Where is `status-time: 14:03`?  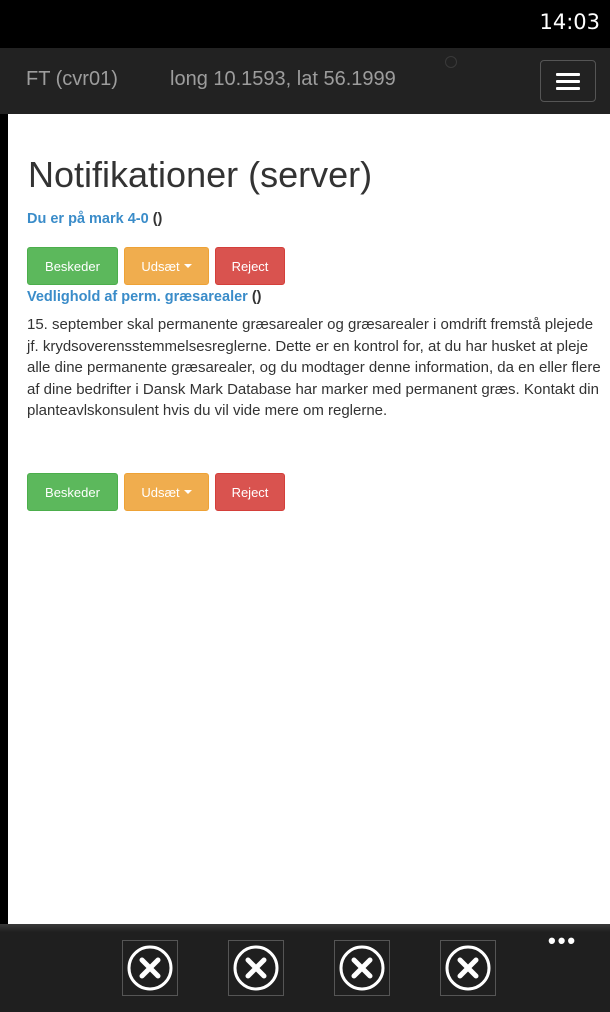 status-time: 14:03 is located at coordinates (569, 22).